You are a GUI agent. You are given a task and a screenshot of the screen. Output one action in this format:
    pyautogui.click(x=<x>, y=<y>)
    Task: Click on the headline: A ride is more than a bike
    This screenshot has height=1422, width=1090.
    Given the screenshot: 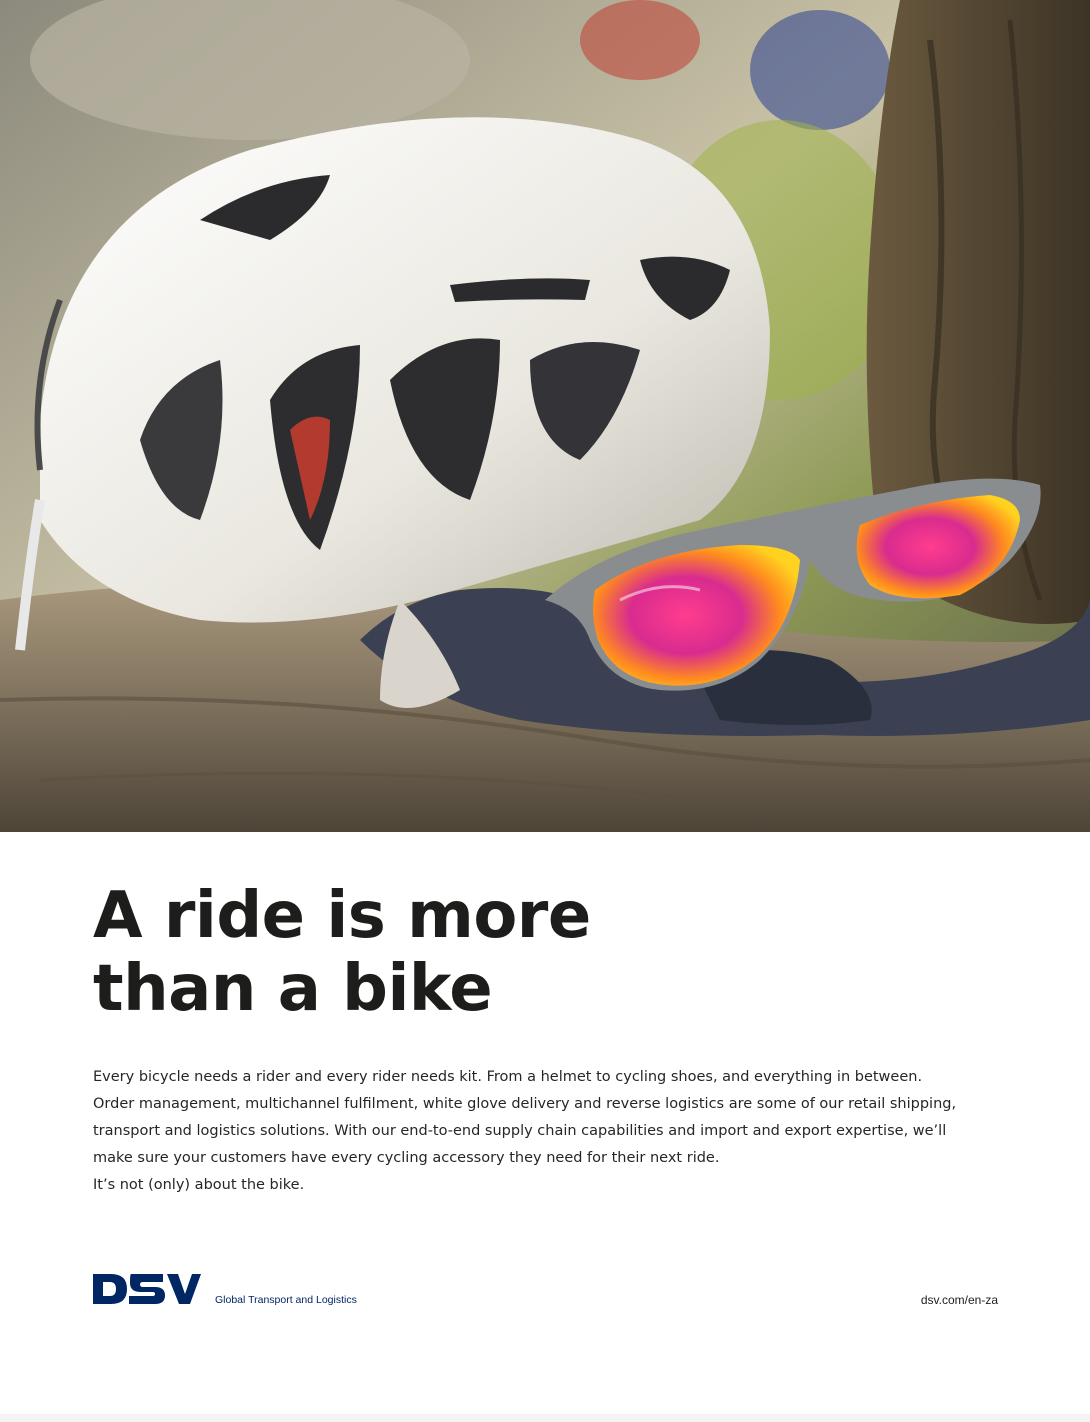 What is the action you would take?
    pyautogui.click(x=443, y=953)
    